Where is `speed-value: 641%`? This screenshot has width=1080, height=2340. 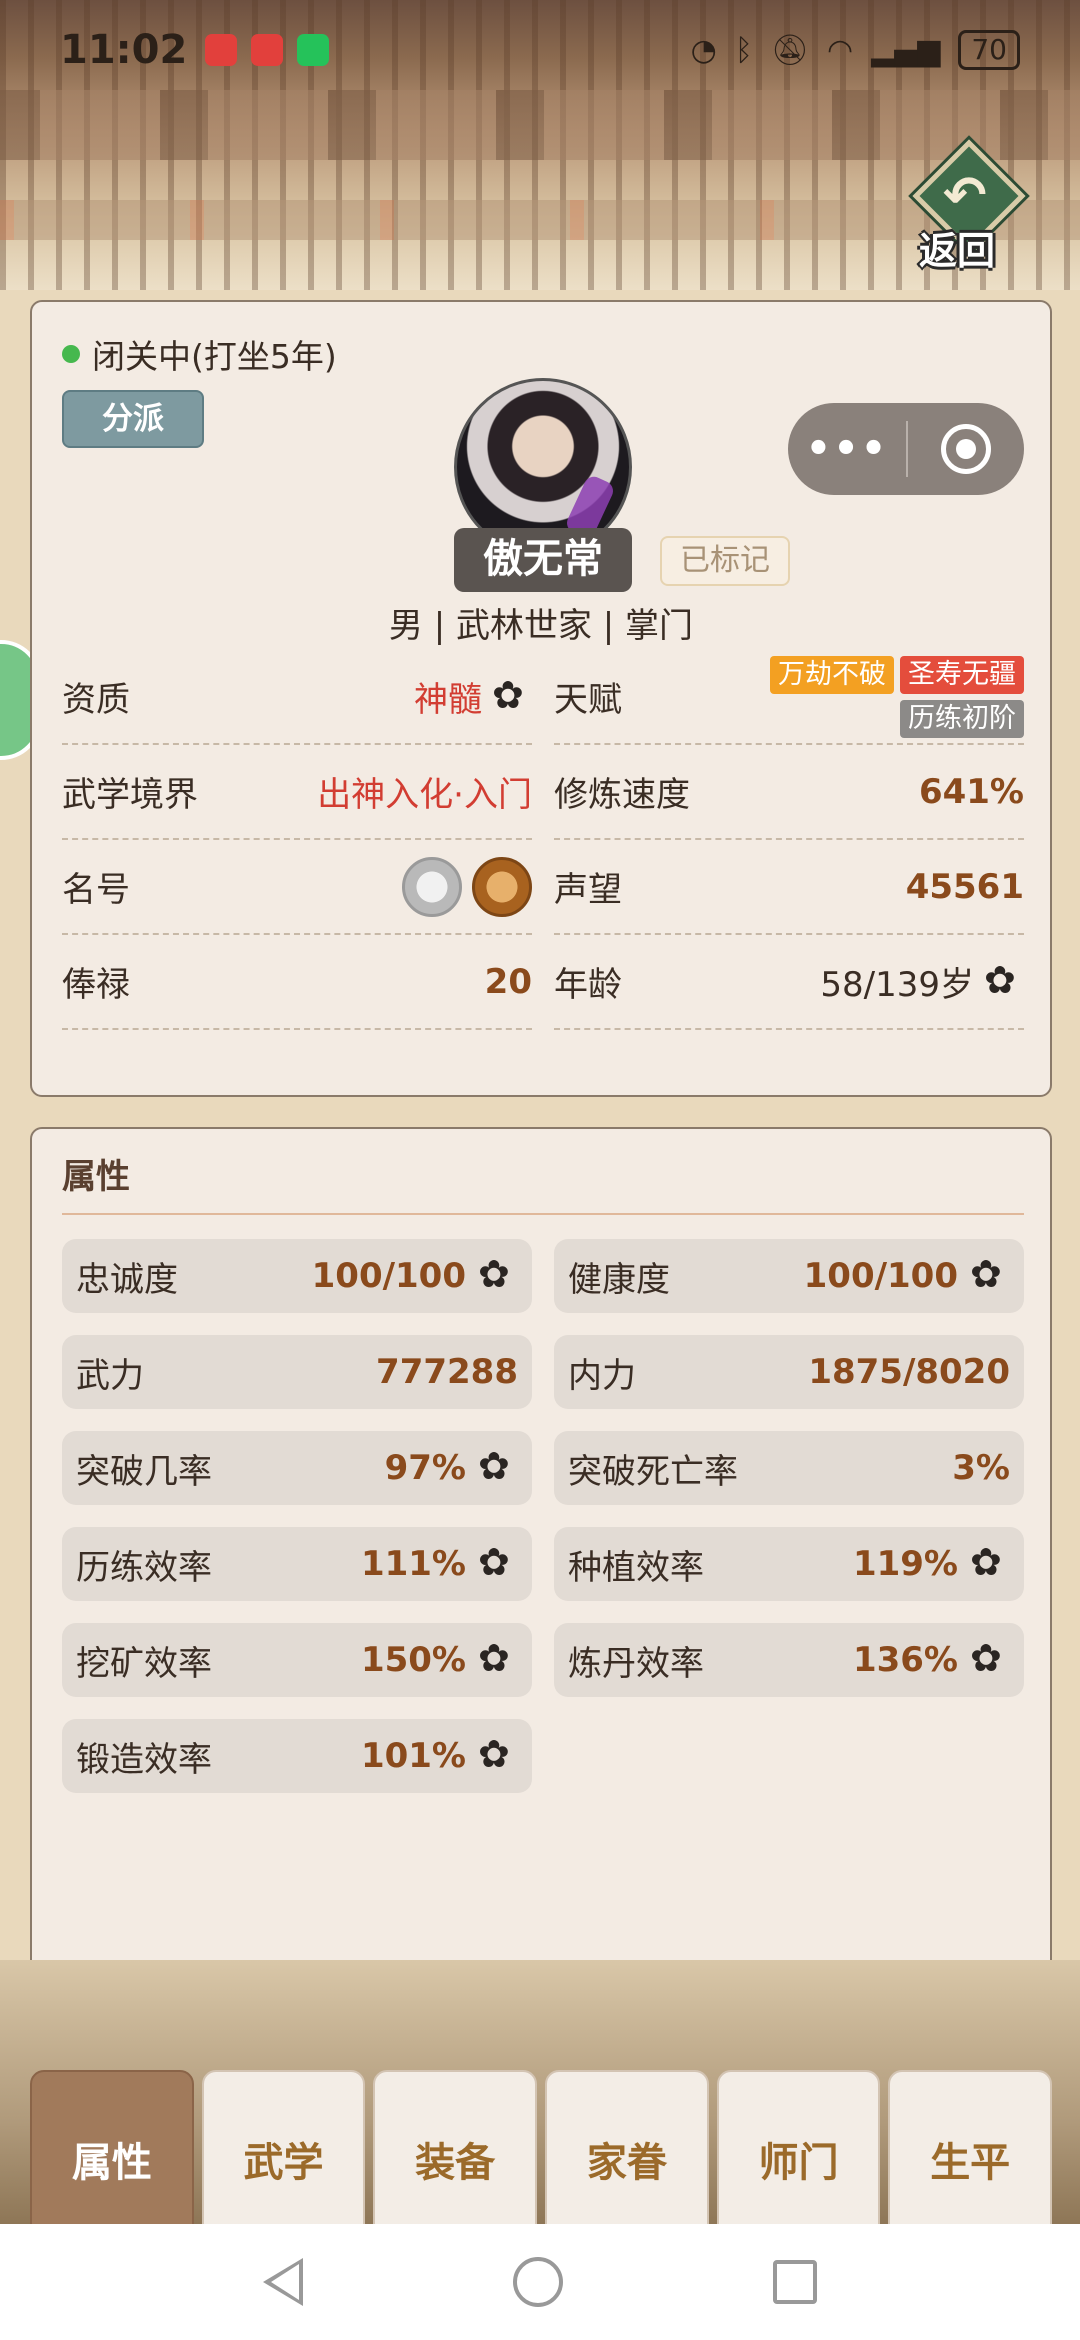
speed-value: 641% is located at coordinates (971, 791).